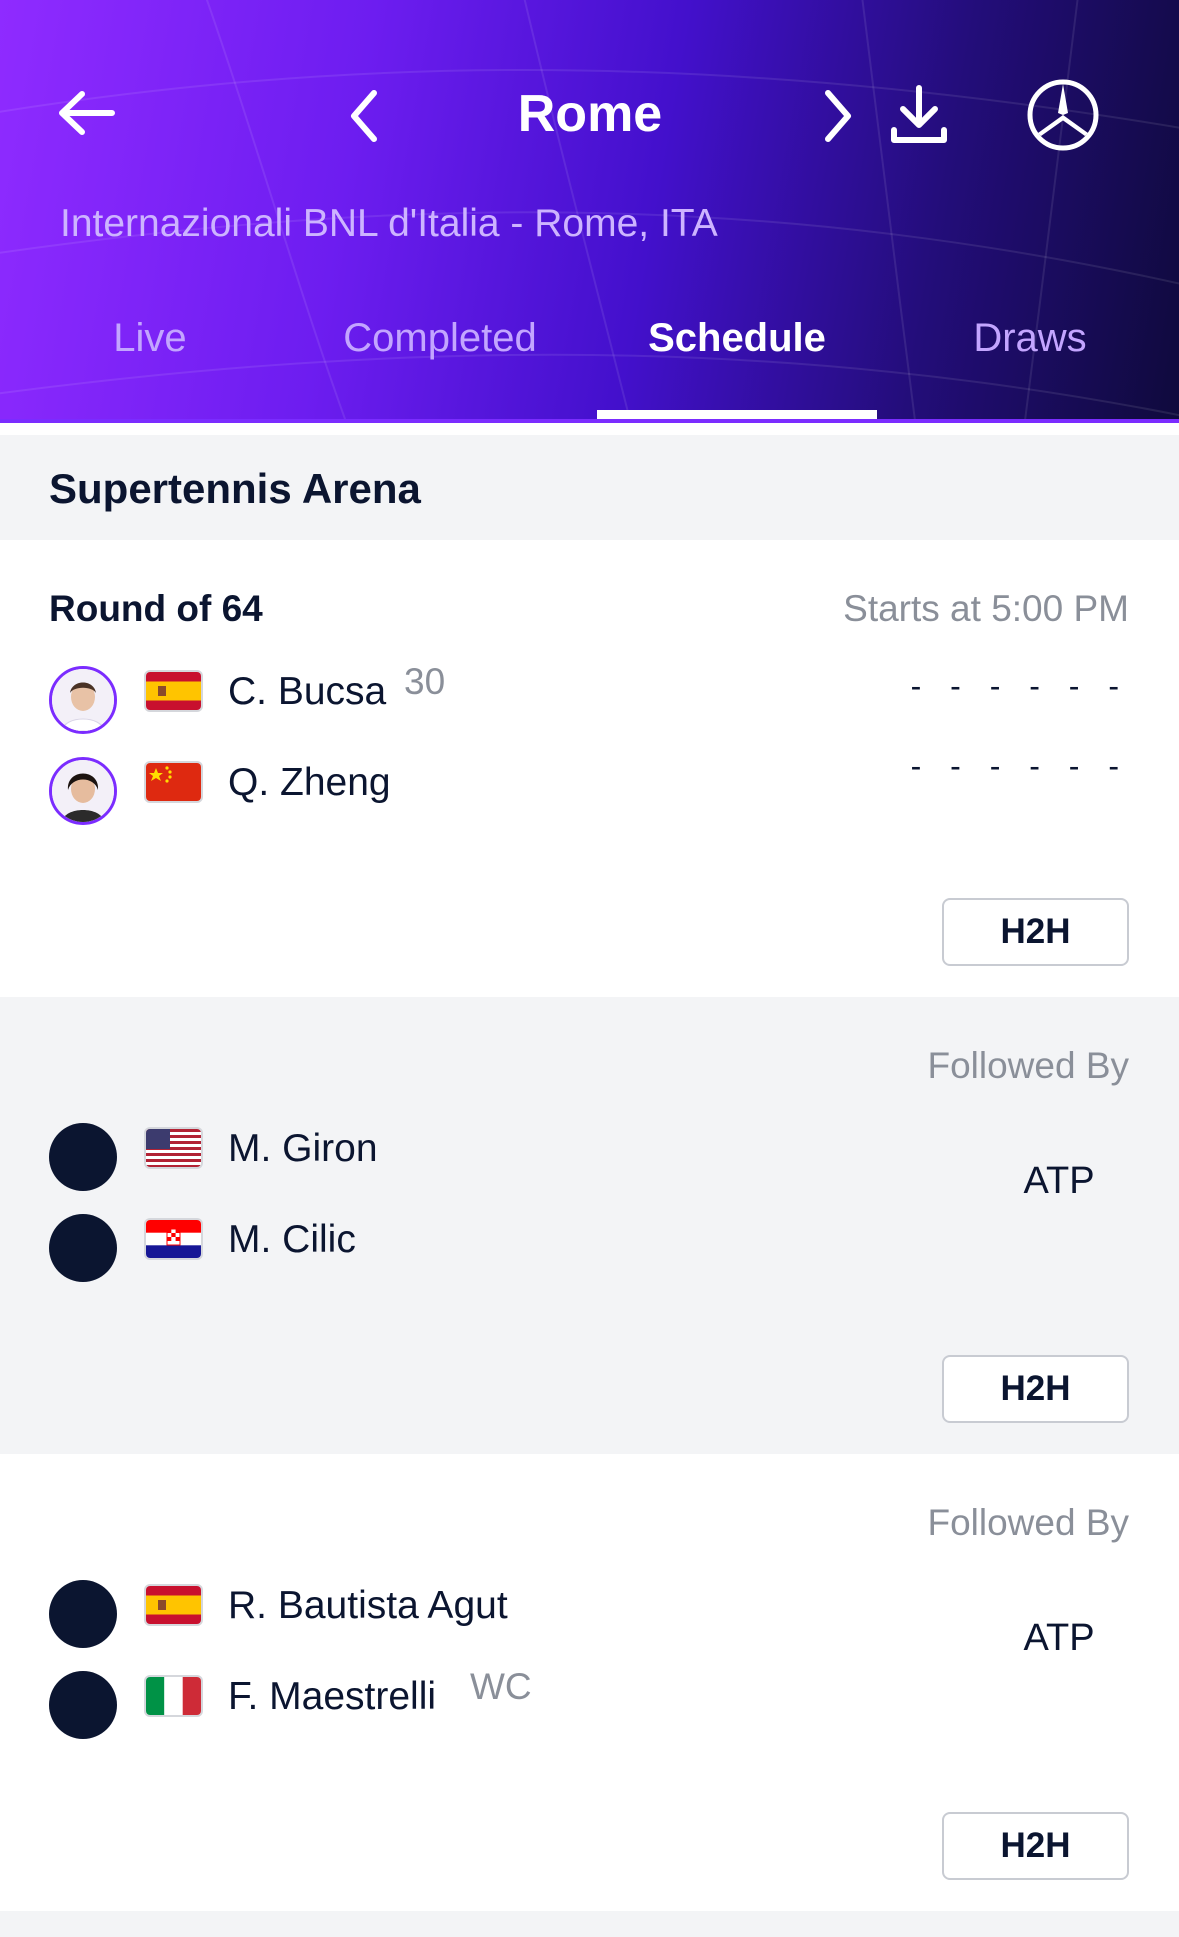 The image size is (1179, 1937). I want to click on court-section-header: Supertennis Arena, so click(589, 487).